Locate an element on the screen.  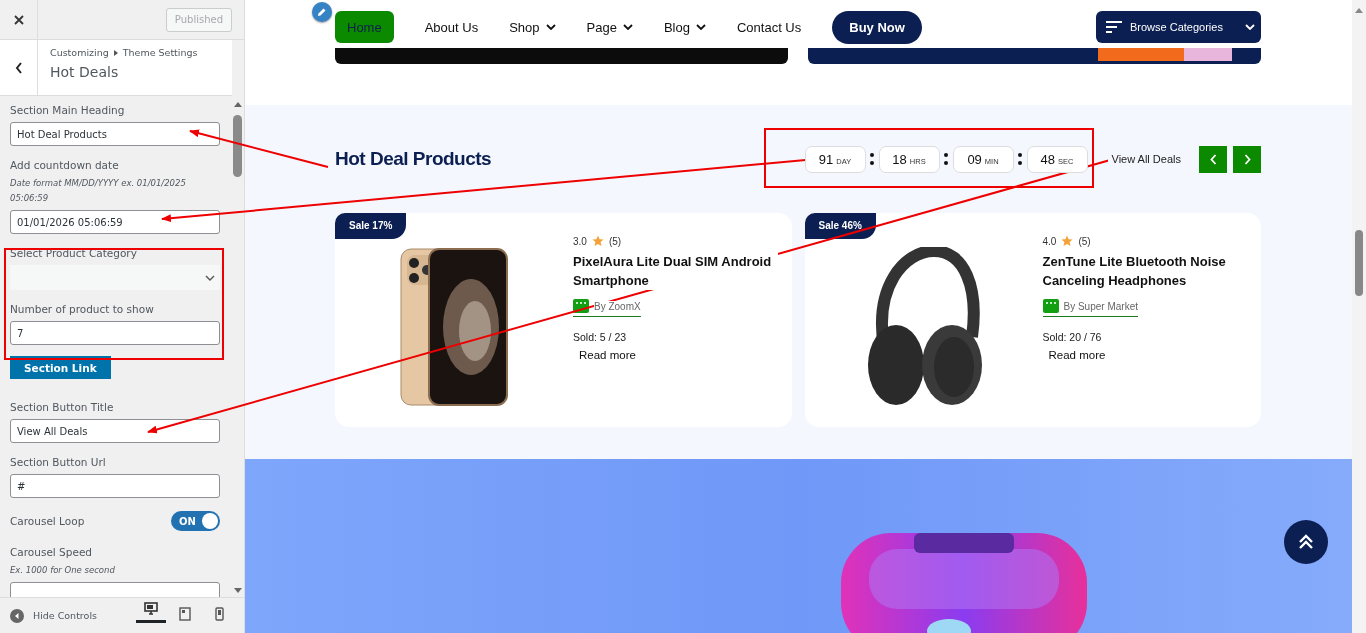
mobile-icon is located at coordinates (219, 614).